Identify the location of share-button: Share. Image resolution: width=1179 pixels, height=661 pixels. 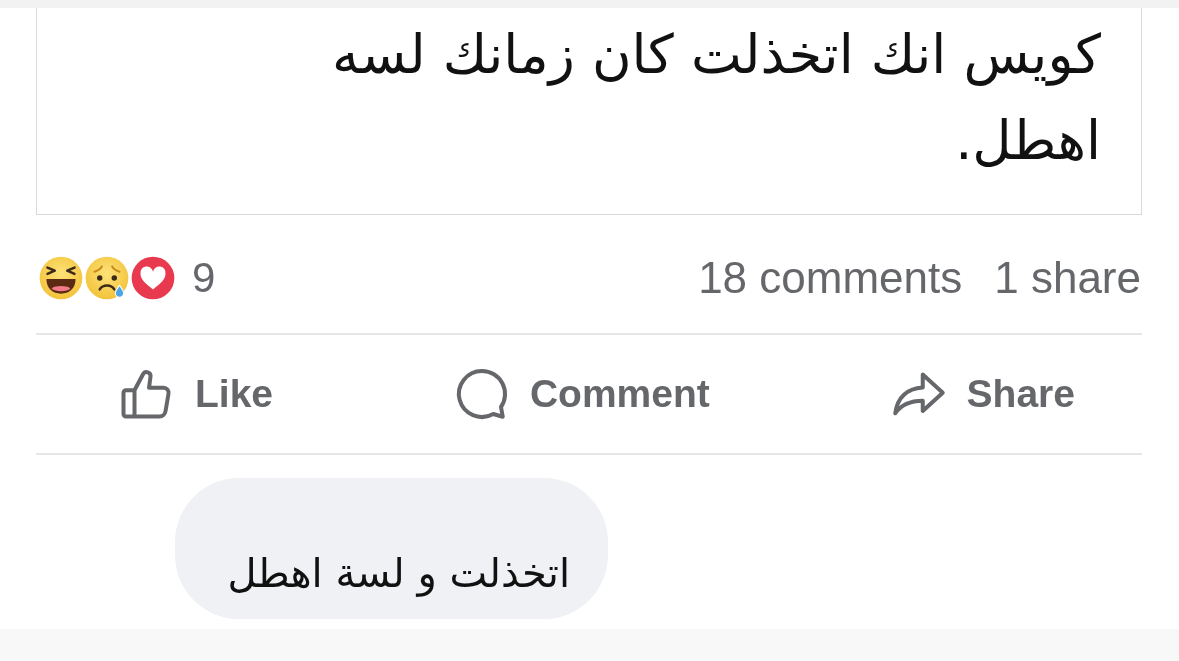
(981, 394).